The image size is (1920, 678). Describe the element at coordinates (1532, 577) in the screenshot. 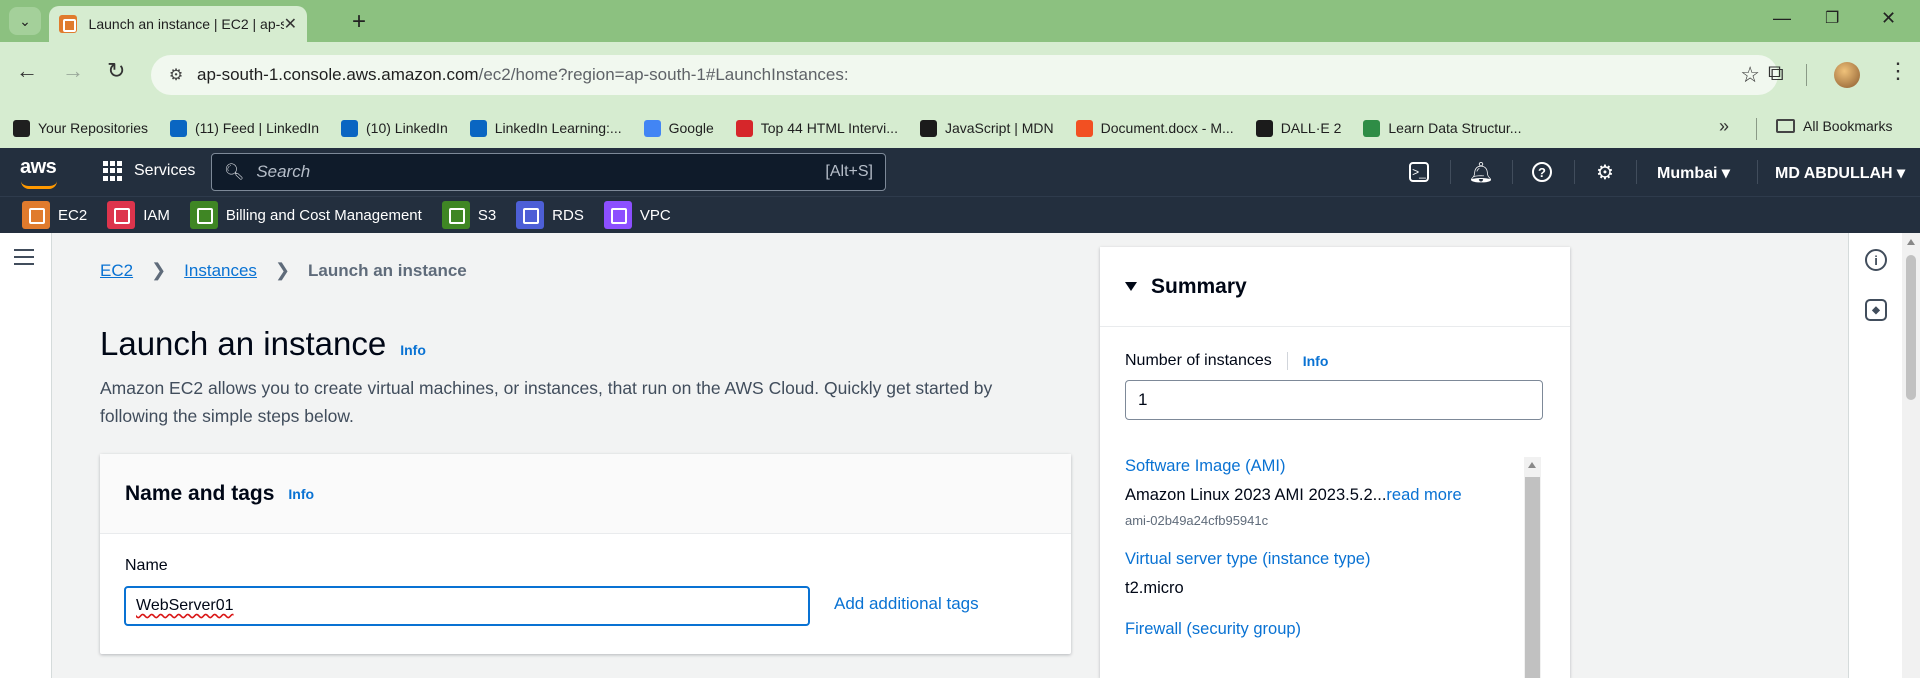

I see `summary-scroll-thumb` at that location.